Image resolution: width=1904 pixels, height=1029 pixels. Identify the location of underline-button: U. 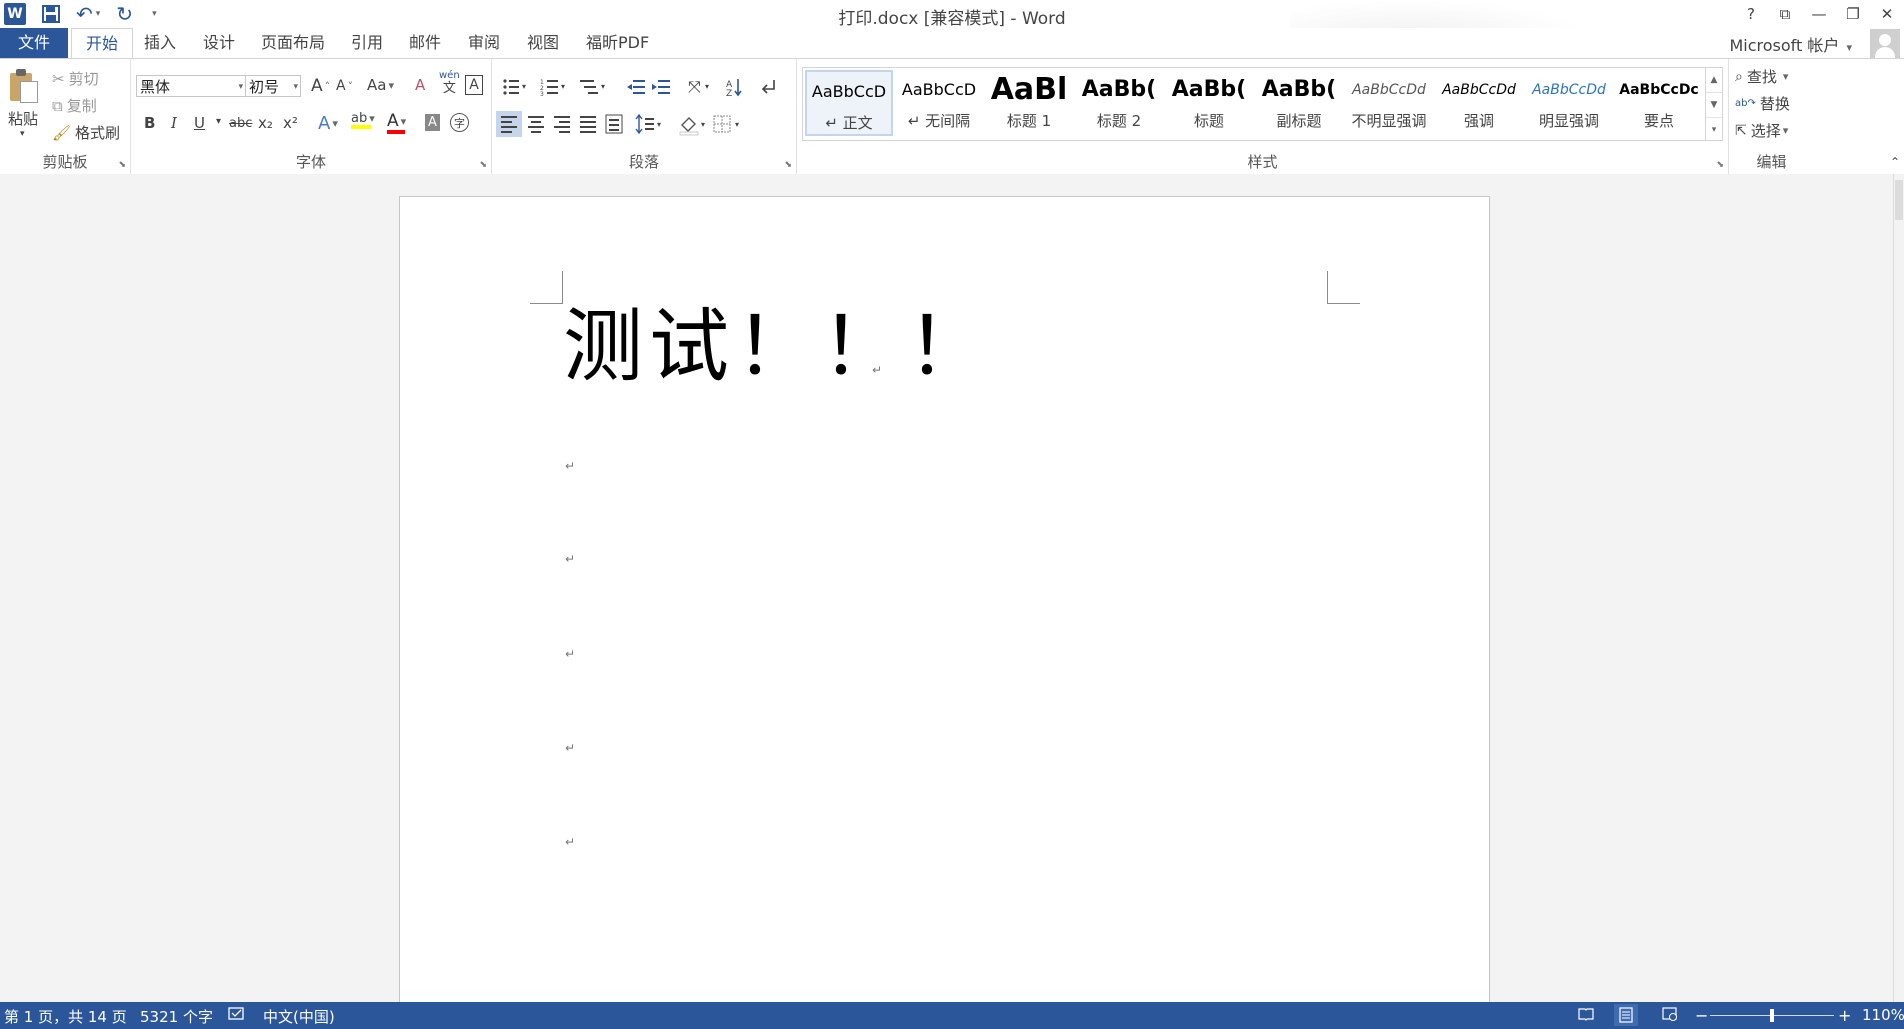
(199, 123).